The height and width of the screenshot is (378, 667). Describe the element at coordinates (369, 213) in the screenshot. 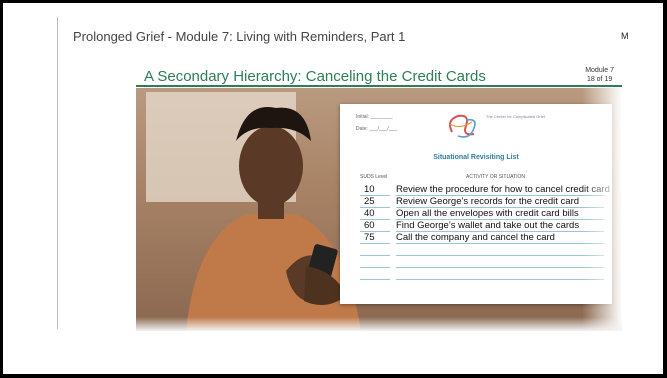

I see `suds-value: 40` at that location.